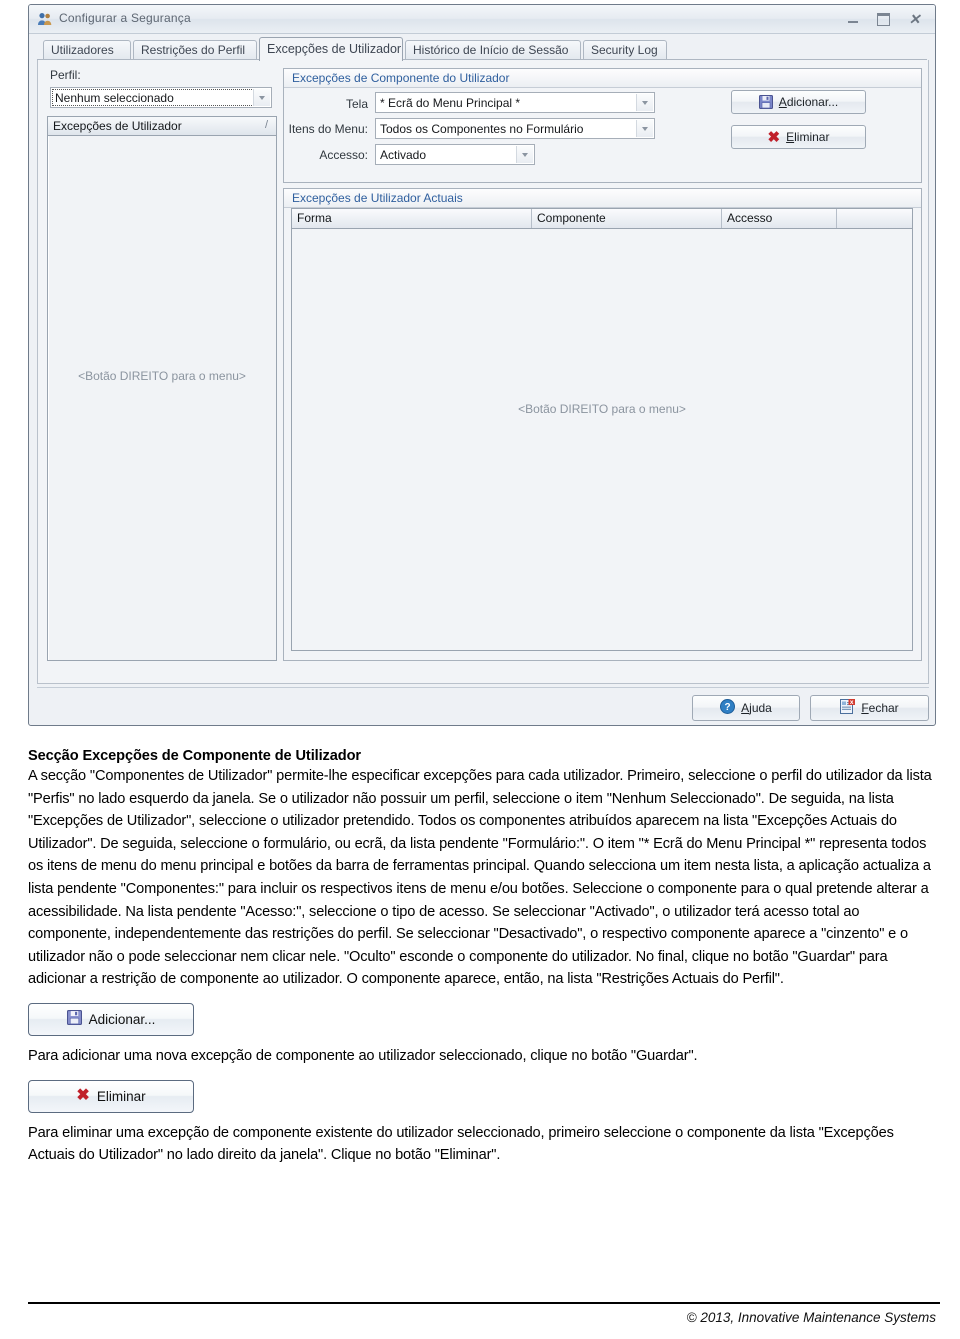 This screenshot has width=960, height=1339. What do you see at coordinates (328, 129) in the screenshot?
I see `itens-do-menu-label: Itens do Menu:` at bounding box center [328, 129].